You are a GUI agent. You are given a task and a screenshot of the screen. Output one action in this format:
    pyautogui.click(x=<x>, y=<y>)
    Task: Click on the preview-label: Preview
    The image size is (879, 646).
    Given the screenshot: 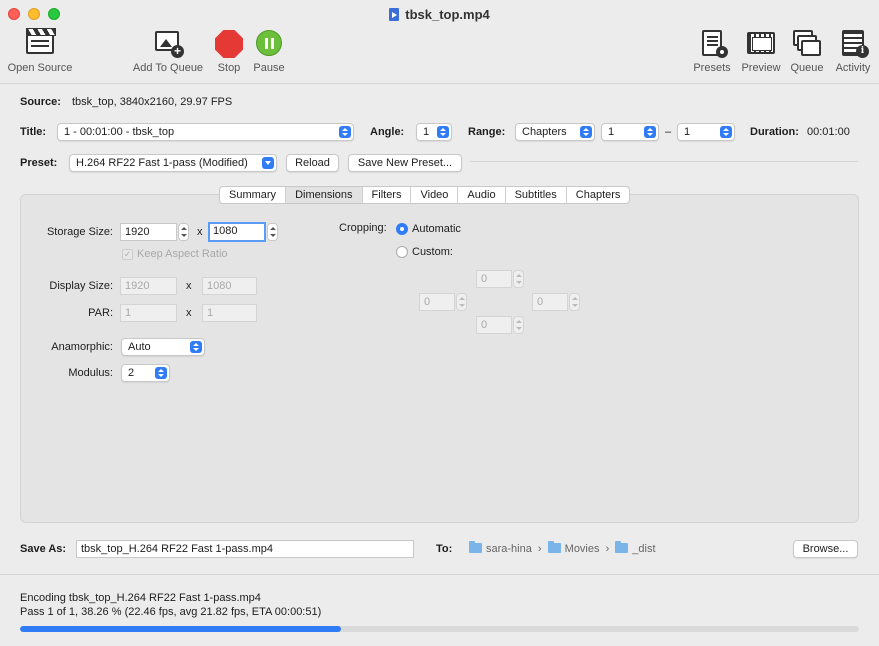 What is the action you would take?
    pyautogui.click(x=761, y=68)
    